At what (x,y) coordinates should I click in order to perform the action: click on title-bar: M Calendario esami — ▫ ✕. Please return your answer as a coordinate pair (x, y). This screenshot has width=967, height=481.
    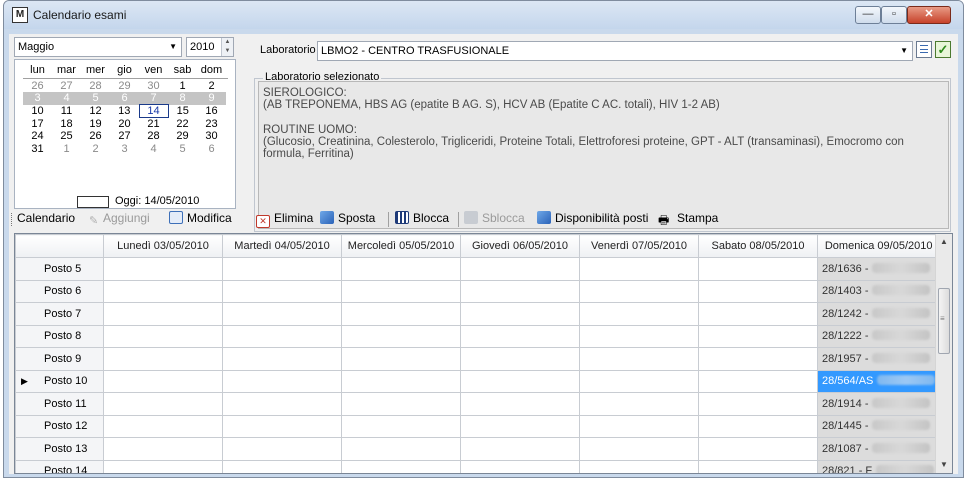
    Looking at the image, I should click on (483, 15).